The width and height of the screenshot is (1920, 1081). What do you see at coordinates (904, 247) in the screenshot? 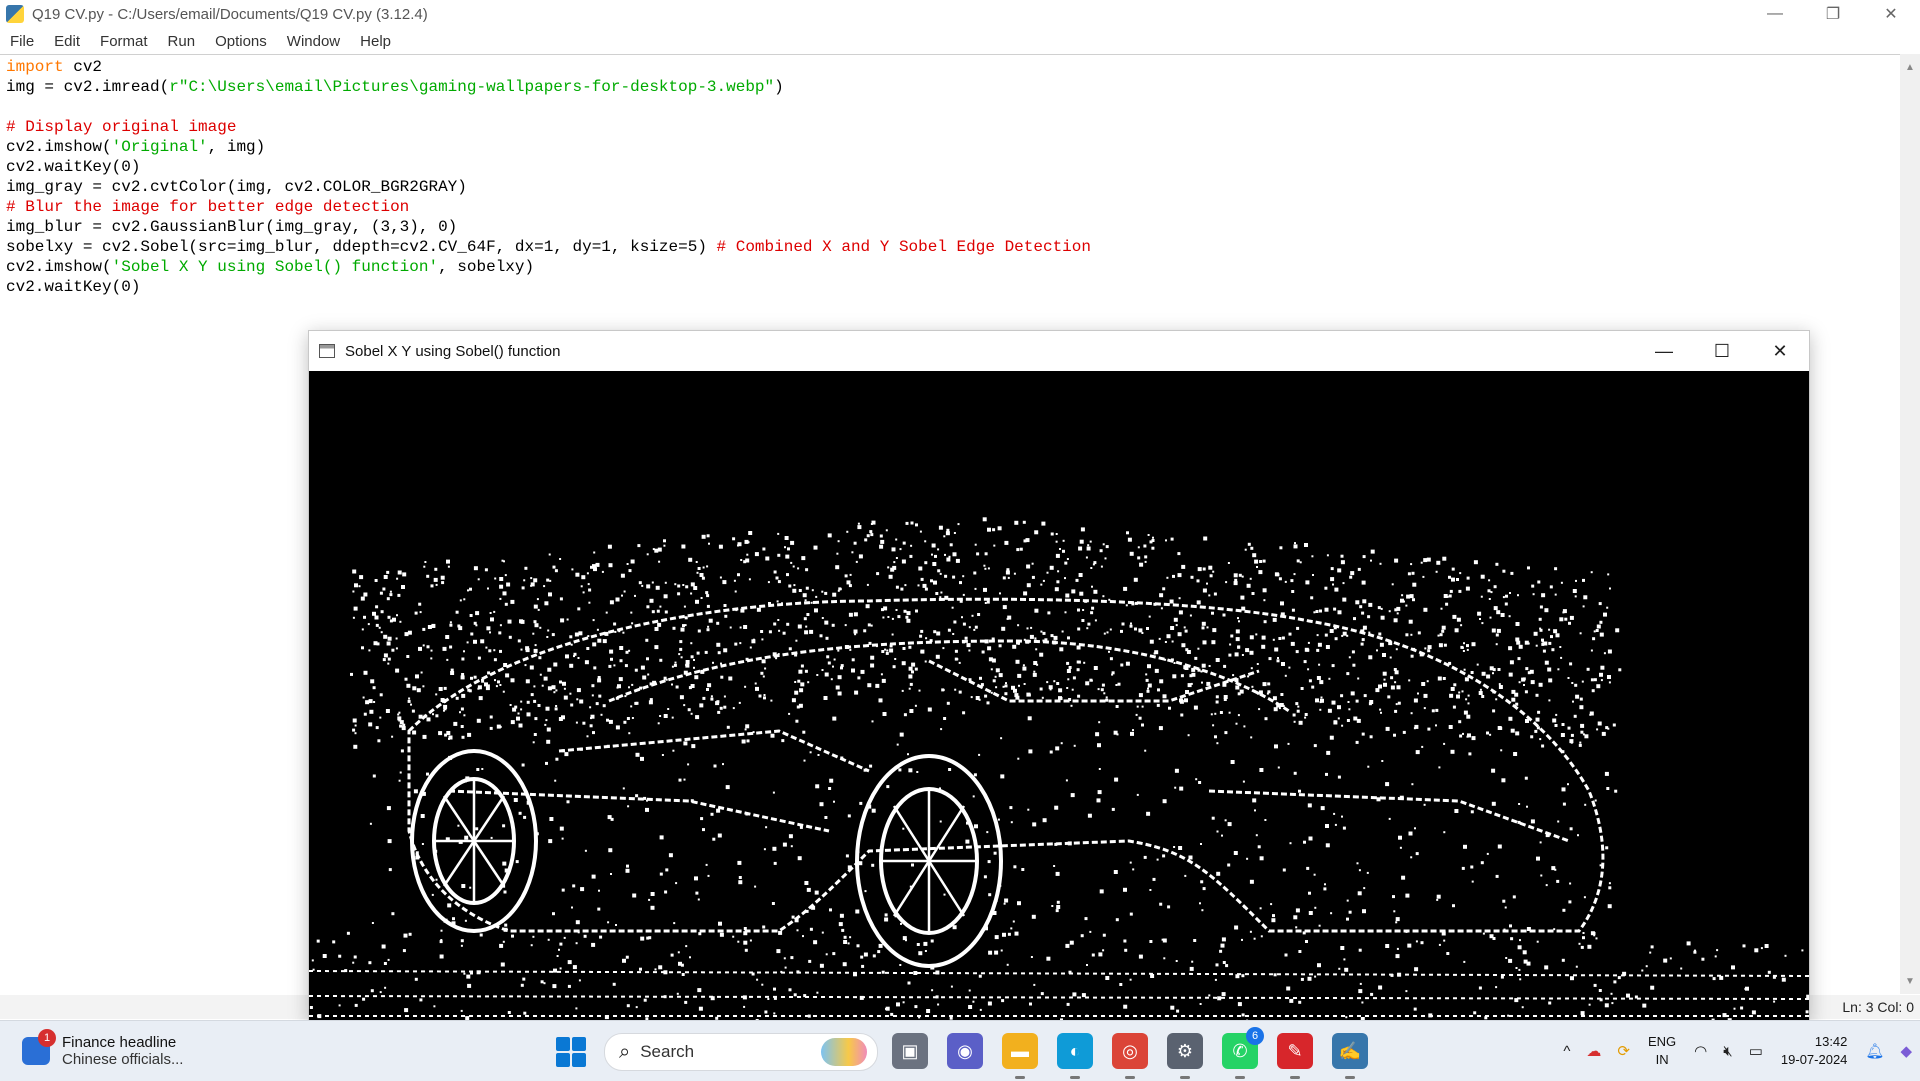
I see `code-token: # Combined X and Y Sobel Edge Detection` at bounding box center [904, 247].